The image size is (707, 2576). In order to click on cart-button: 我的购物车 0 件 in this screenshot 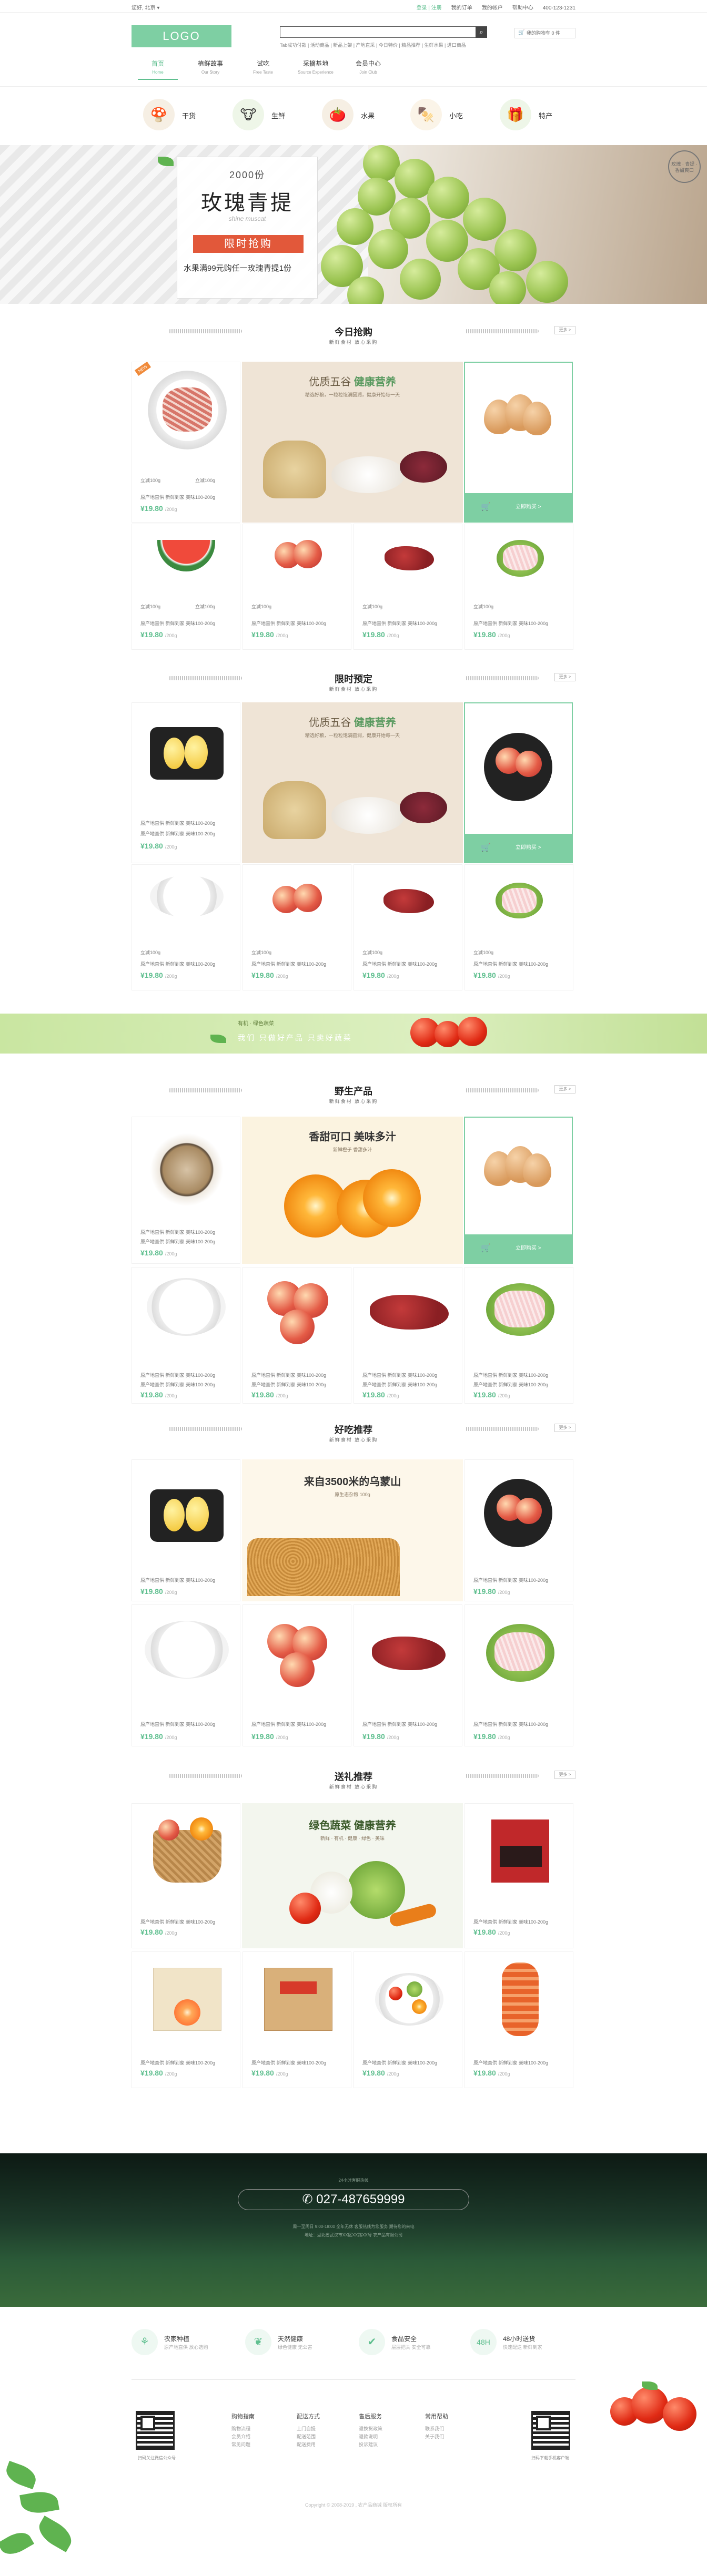, I will do `click(544, 33)`.